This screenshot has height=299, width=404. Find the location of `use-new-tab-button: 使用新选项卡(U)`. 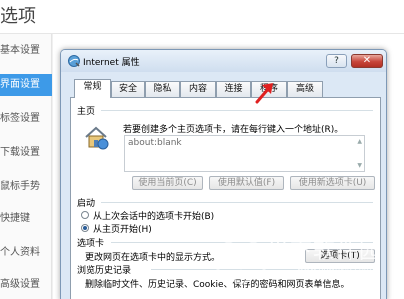

use-new-tab-button: 使用新选项卡(U) is located at coordinates (332, 183).